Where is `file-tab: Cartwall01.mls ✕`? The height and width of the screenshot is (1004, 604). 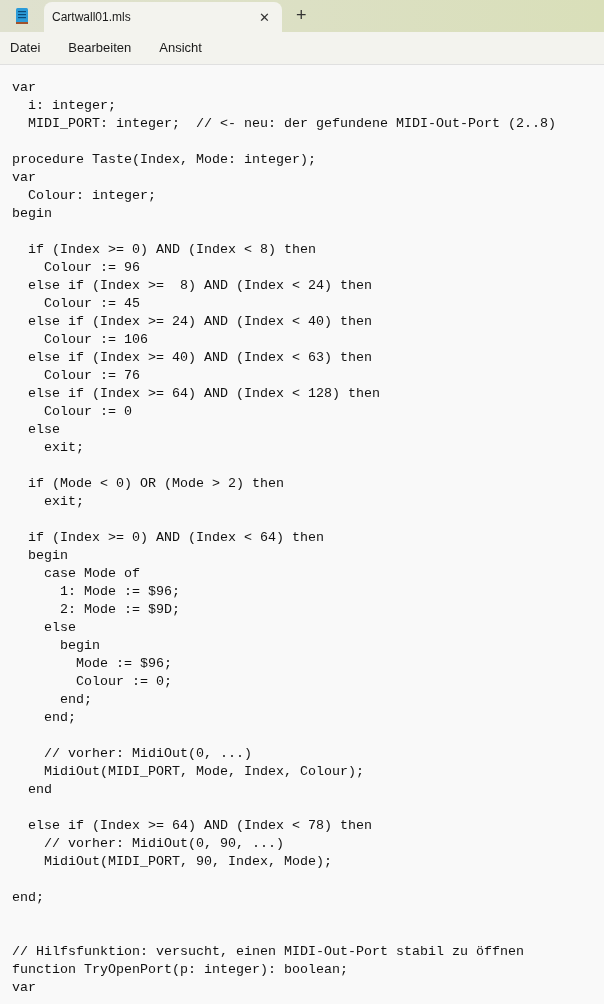 file-tab: Cartwall01.mls ✕ is located at coordinates (163, 17).